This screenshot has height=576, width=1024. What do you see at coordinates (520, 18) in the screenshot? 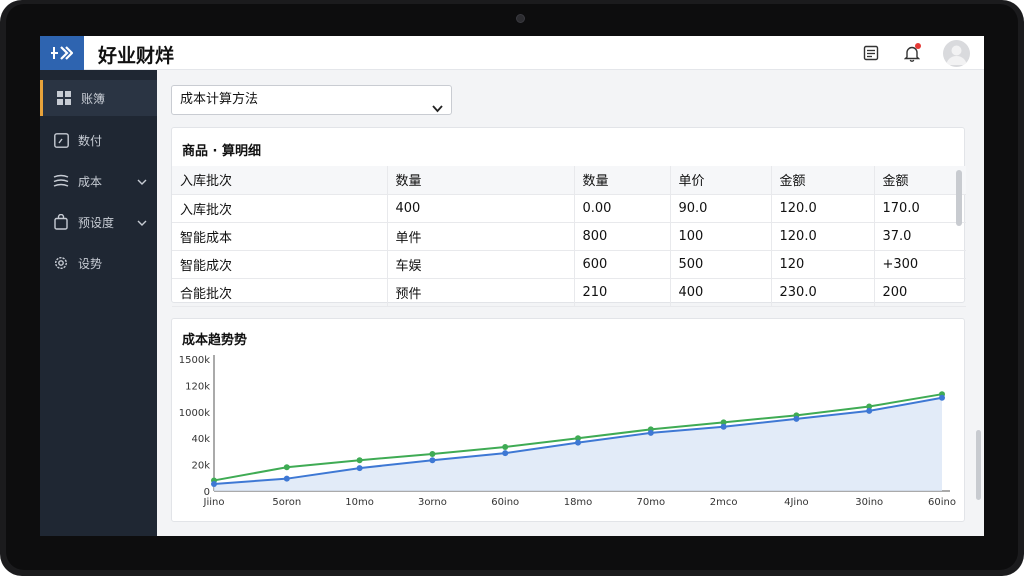
I see `front-camera` at bounding box center [520, 18].